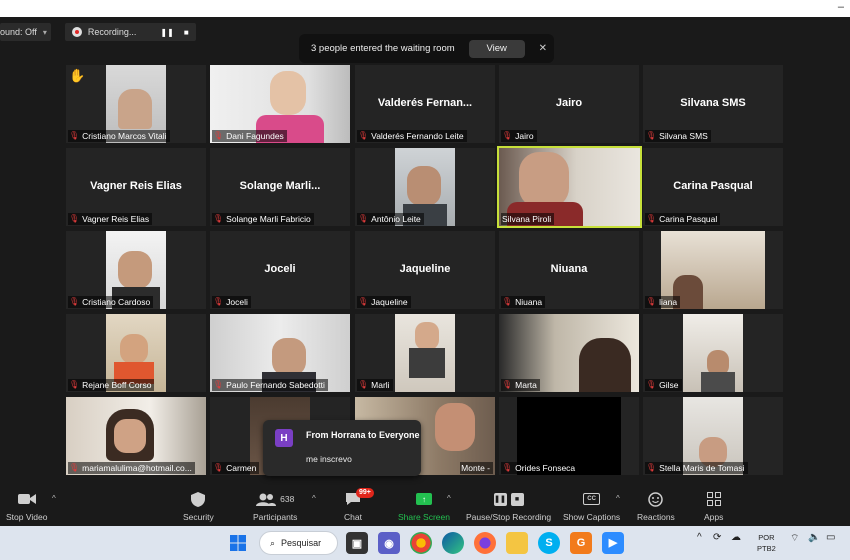 The image size is (850, 560). I want to click on smiley-icon, so click(656, 499).